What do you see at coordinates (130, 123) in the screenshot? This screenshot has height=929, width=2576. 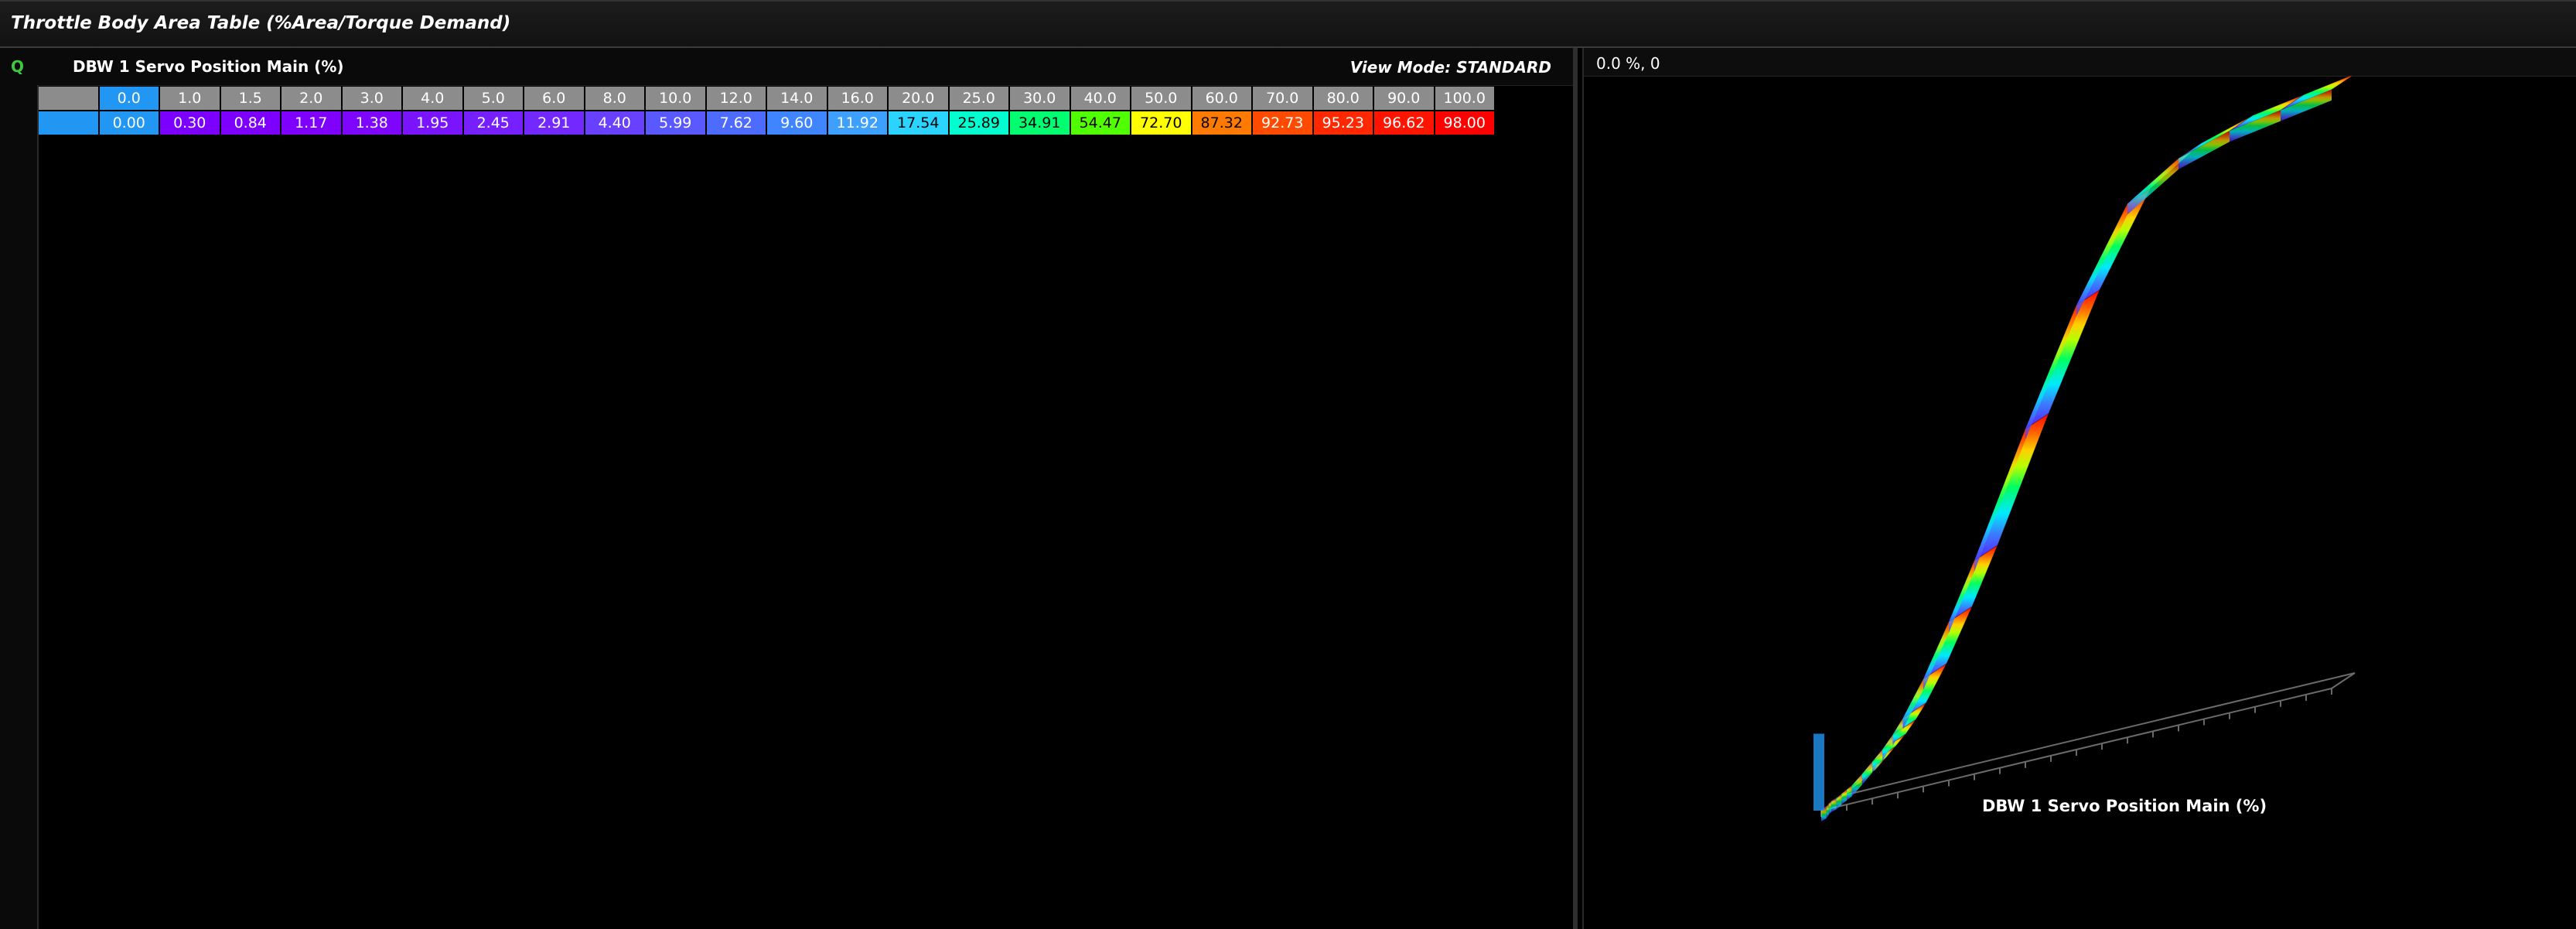 I see `value-cell: 0.00` at bounding box center [130, 123].